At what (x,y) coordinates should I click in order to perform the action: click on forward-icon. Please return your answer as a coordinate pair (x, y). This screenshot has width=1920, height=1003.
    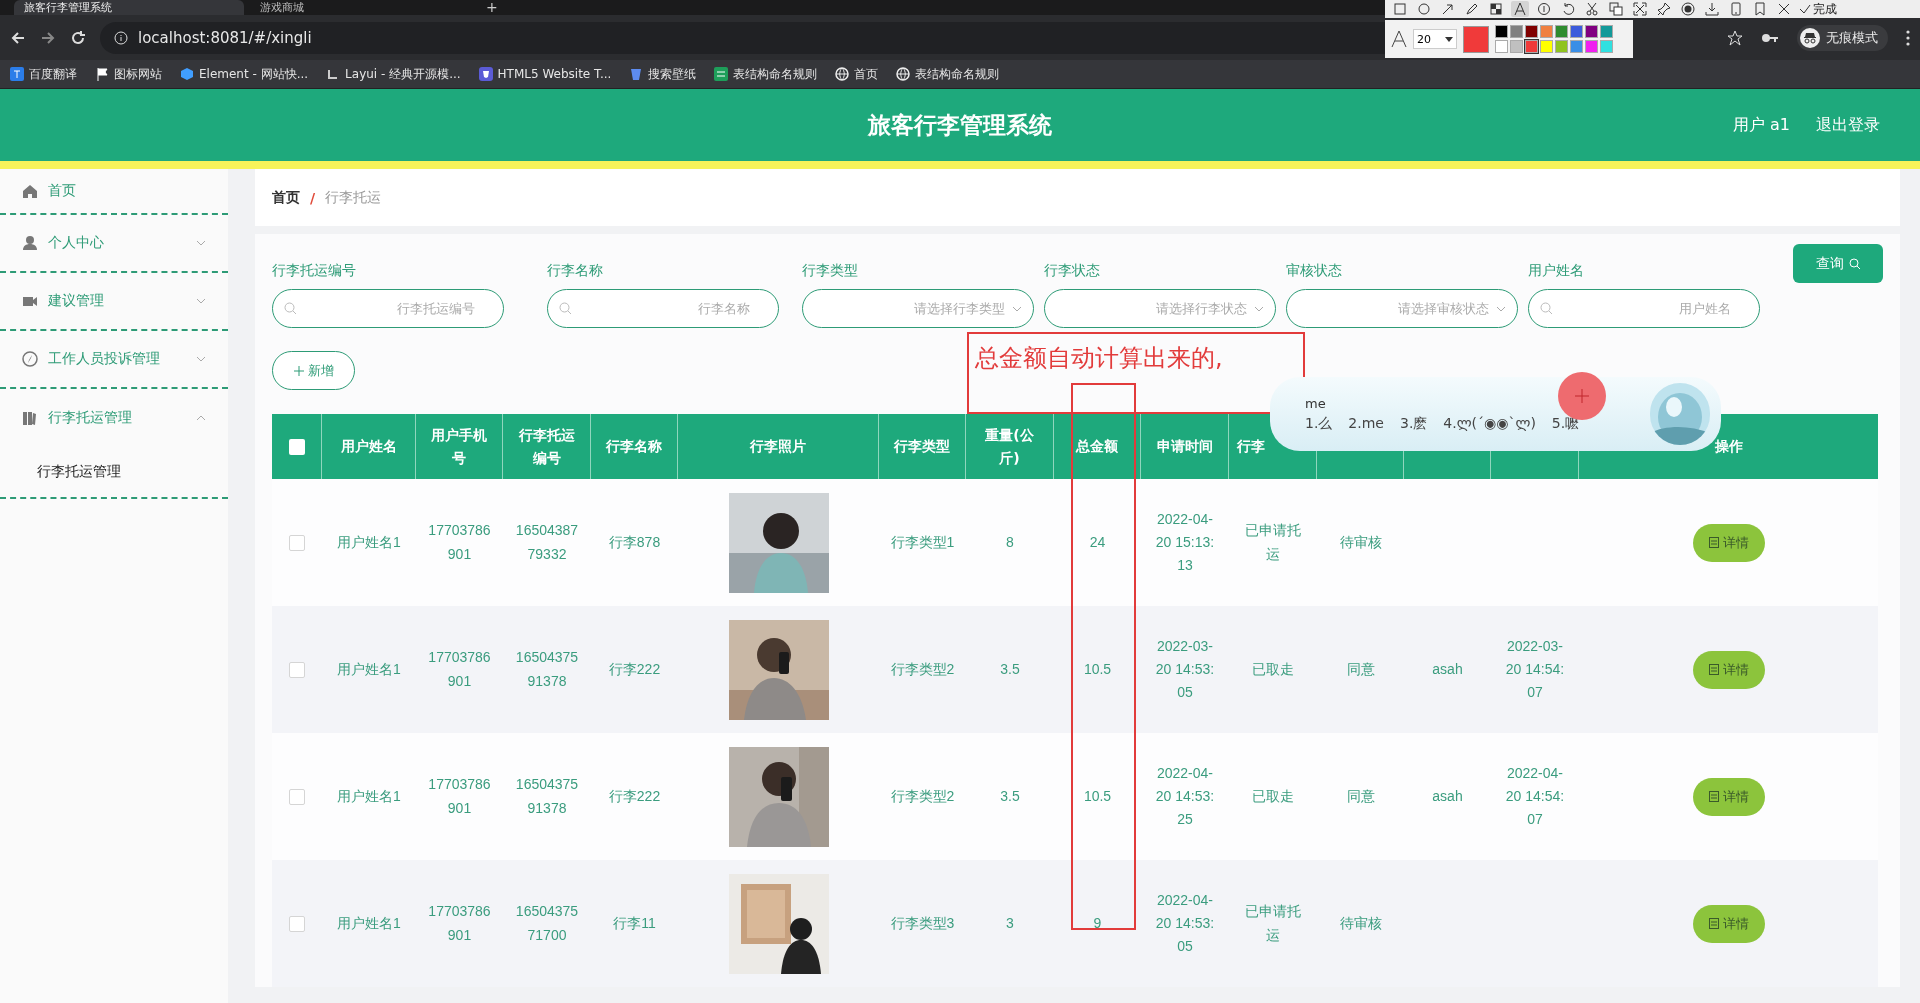
    Looking at the image, I should click on (48, 37).